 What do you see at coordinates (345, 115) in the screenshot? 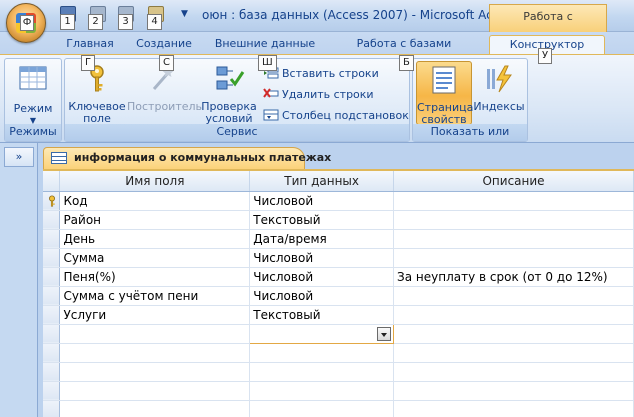
I see `lookup-column-label: Столбец подстановок` at bounding box center [345, 115].